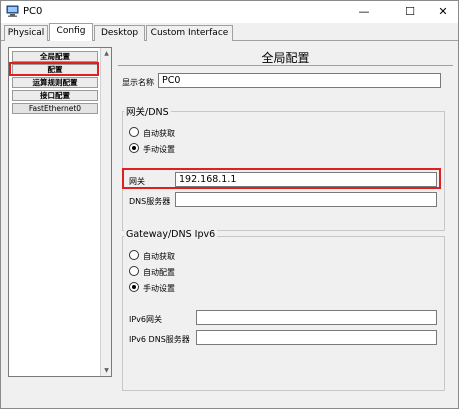 The height and width of the screenshot is (409, 459). I want to click on scroll-down-arrow-icon: ▼, so click(106, 370).